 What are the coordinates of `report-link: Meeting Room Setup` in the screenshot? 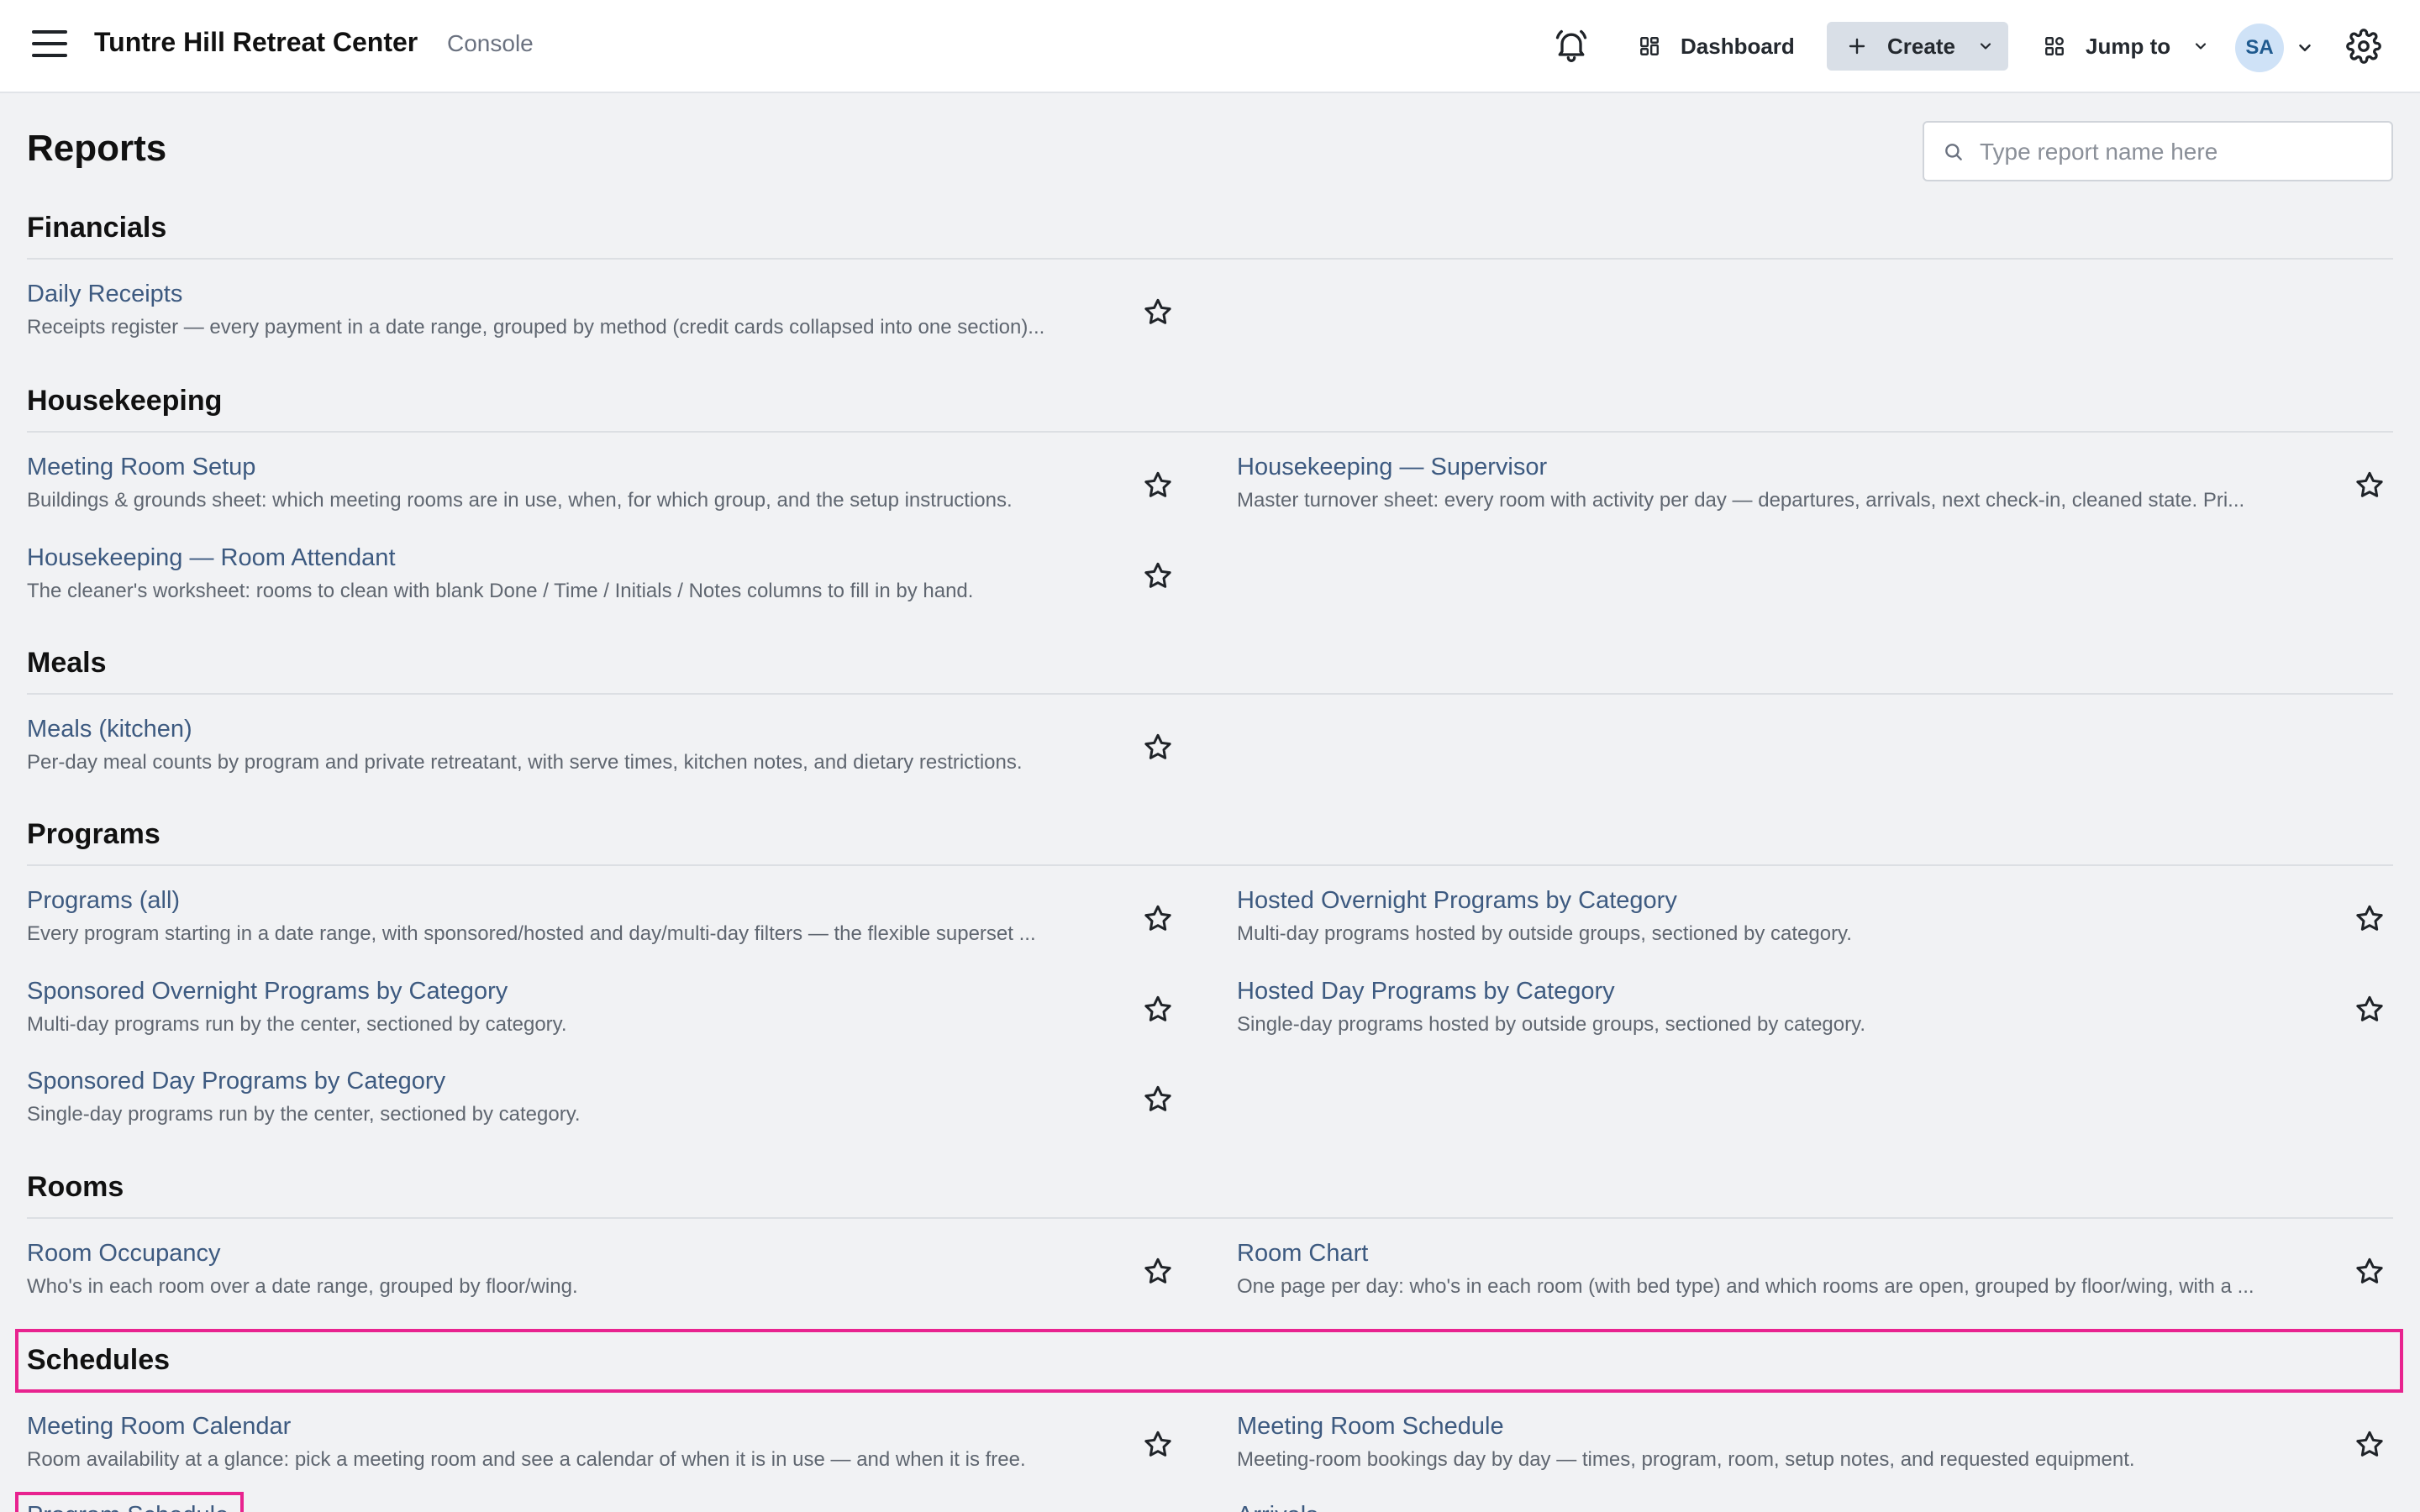 It's located at (141, 467).